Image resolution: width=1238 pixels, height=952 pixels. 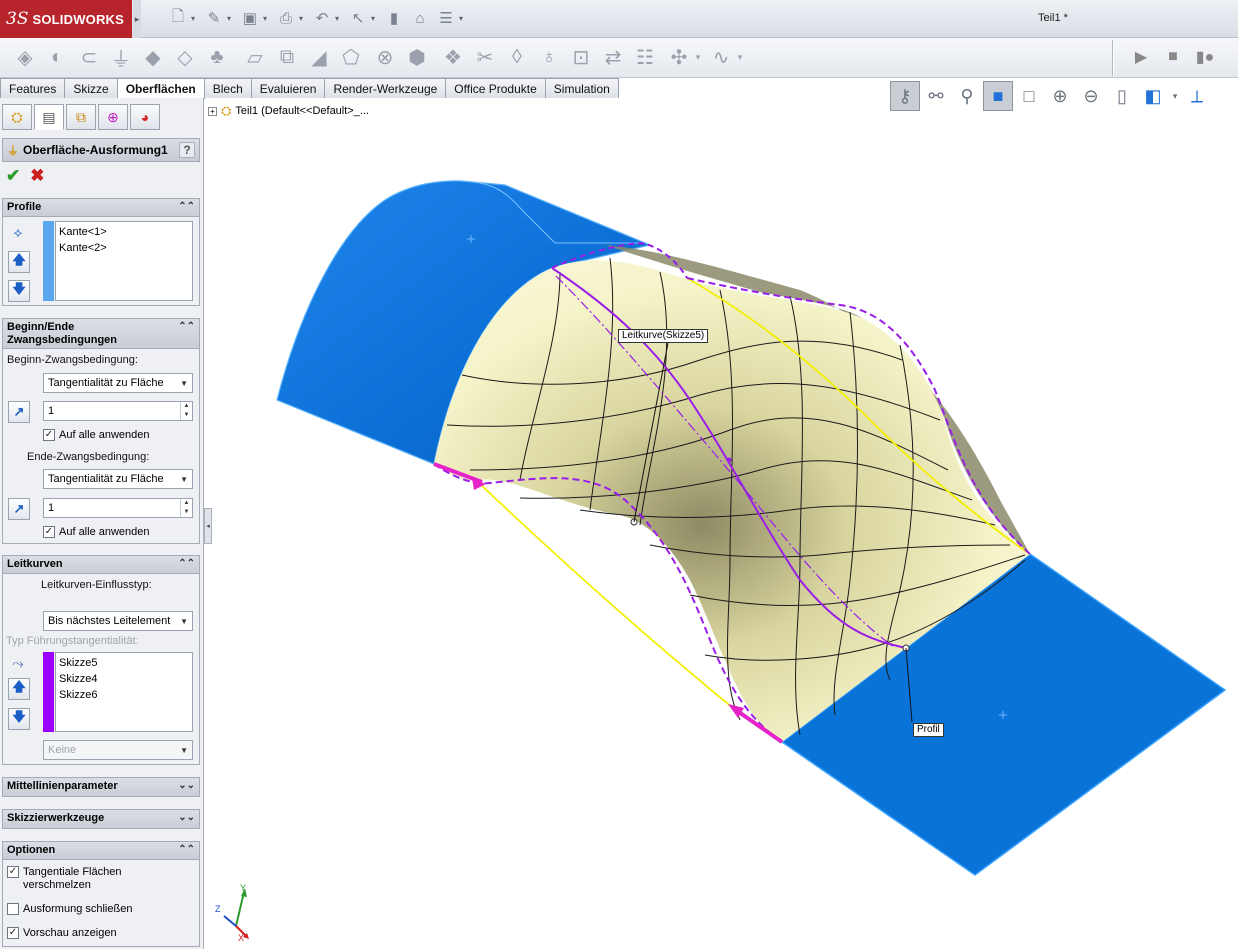 I want to click on section-view-icon: ▯, so click(x=1122, y=96).